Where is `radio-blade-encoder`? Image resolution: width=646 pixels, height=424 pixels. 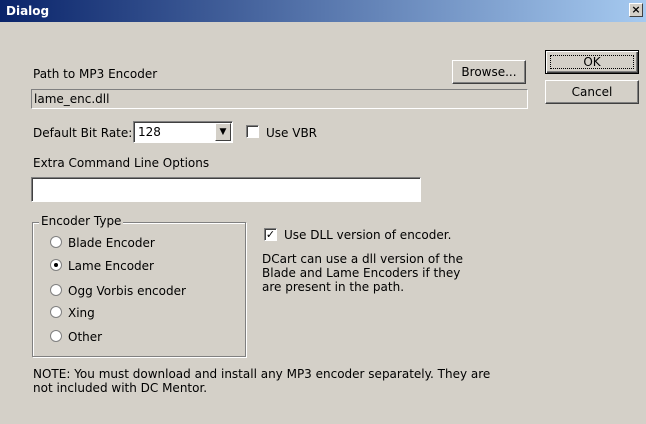
radio-blade-encoder is located at coordinates (56, 242).